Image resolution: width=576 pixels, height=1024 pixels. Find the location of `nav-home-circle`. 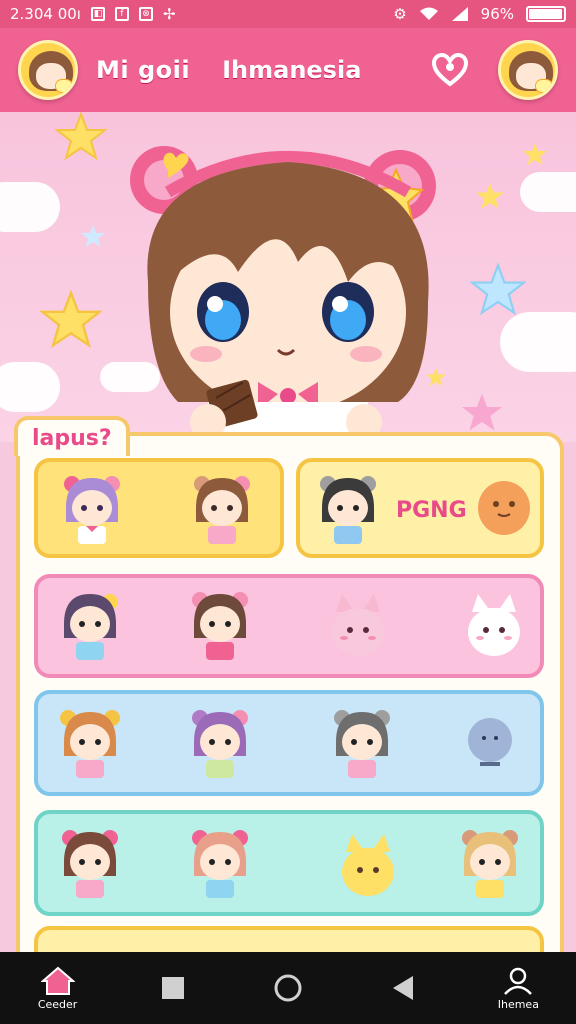

nav-home-circle is located at coordinates (288, 988).